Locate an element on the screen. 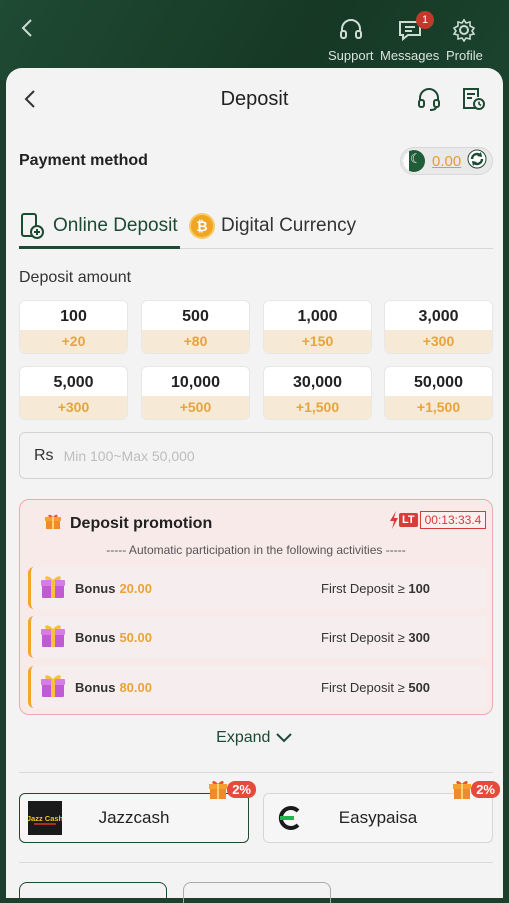 This screenshot has width=509, height=903. tab-online-deposit: Online Deposit is located at coordinates (99, 227).